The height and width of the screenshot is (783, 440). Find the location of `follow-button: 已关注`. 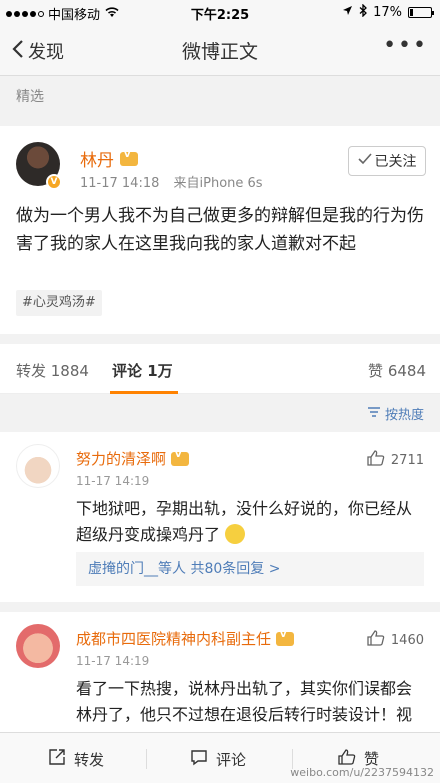

follow-button: 已关注 is located at coordinates (387, 161).